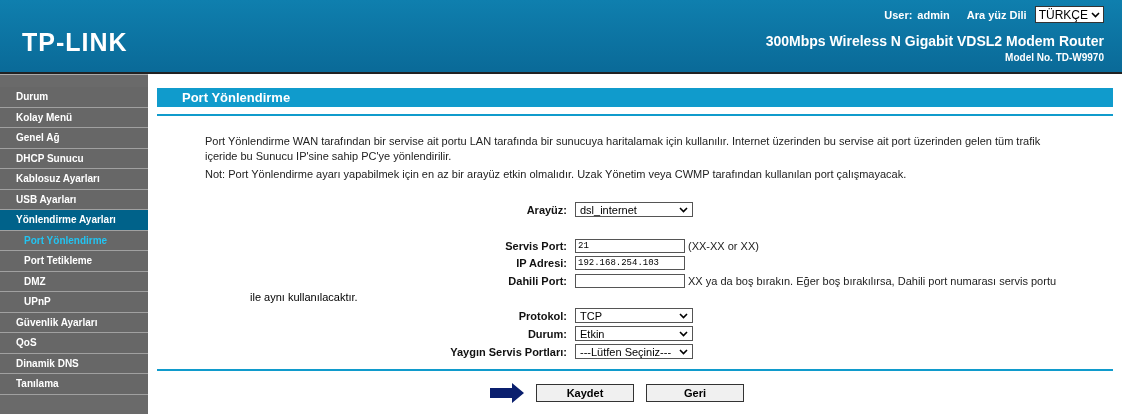 This screenshot has width=1122, height=414. What do you see at coordinates (635, 97) in the screenshot?
I see `page-title: Port Yönlendirme` at bounding box center [635, 97].